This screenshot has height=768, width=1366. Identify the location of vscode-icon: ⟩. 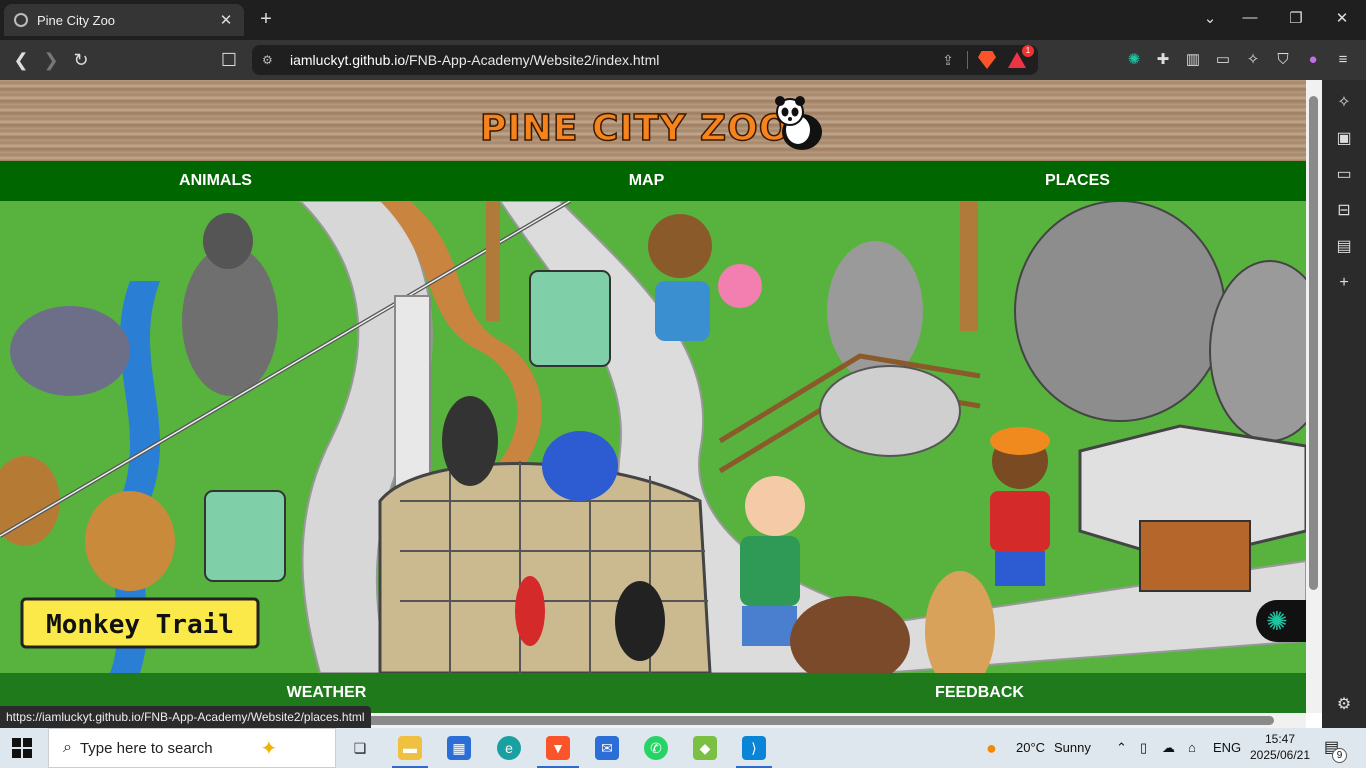
(754, 748).